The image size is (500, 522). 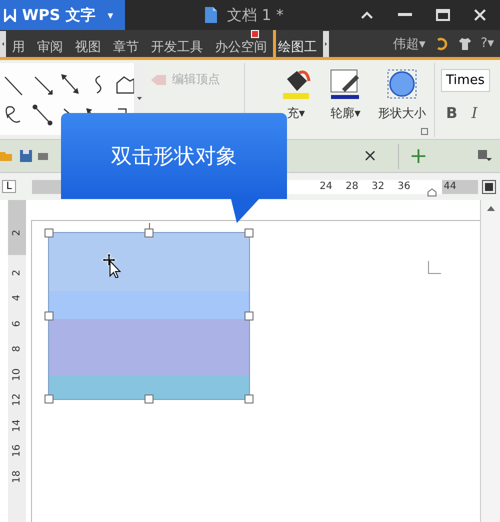 I want to click on menu-tab: 用, so click(x=18, y=44).